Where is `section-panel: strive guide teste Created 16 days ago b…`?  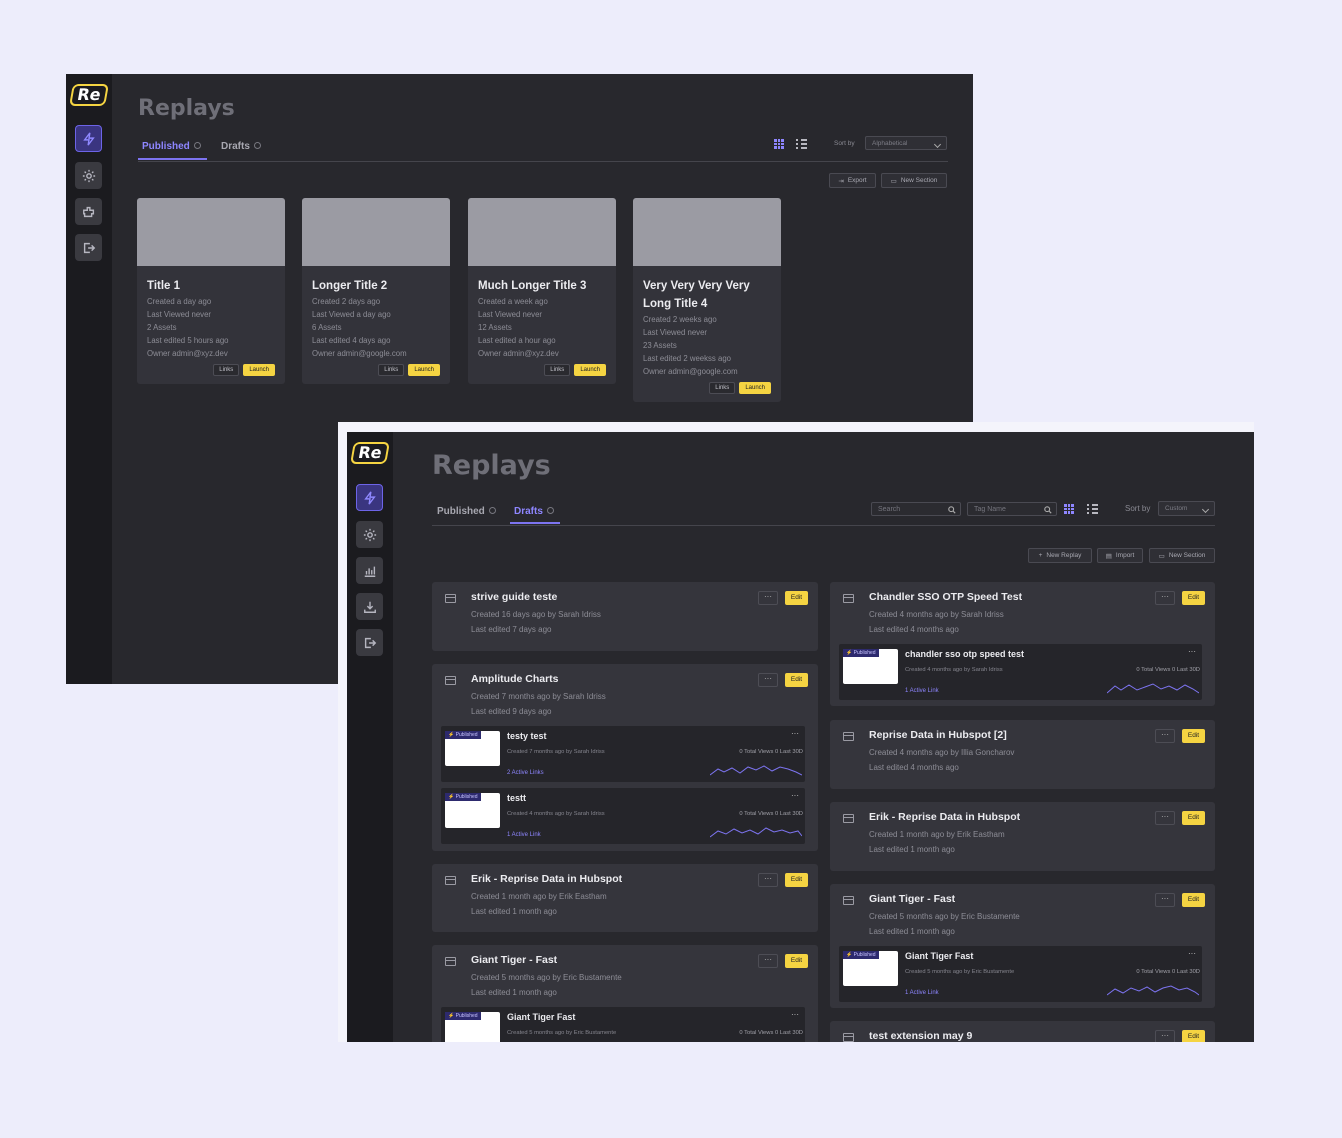
section-panel: strive guide teste Created 16 days ago b… is located at coordinates (625, 616).